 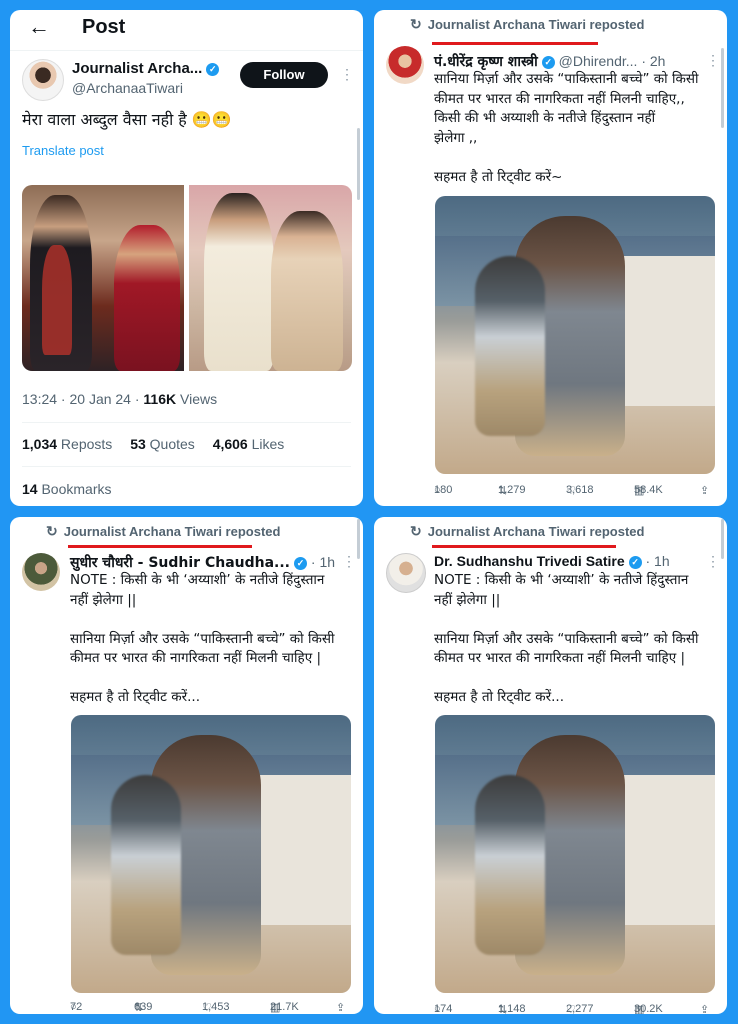 I want to click on quotes-stat: 53 Quotes, so click(x=162, y=444).